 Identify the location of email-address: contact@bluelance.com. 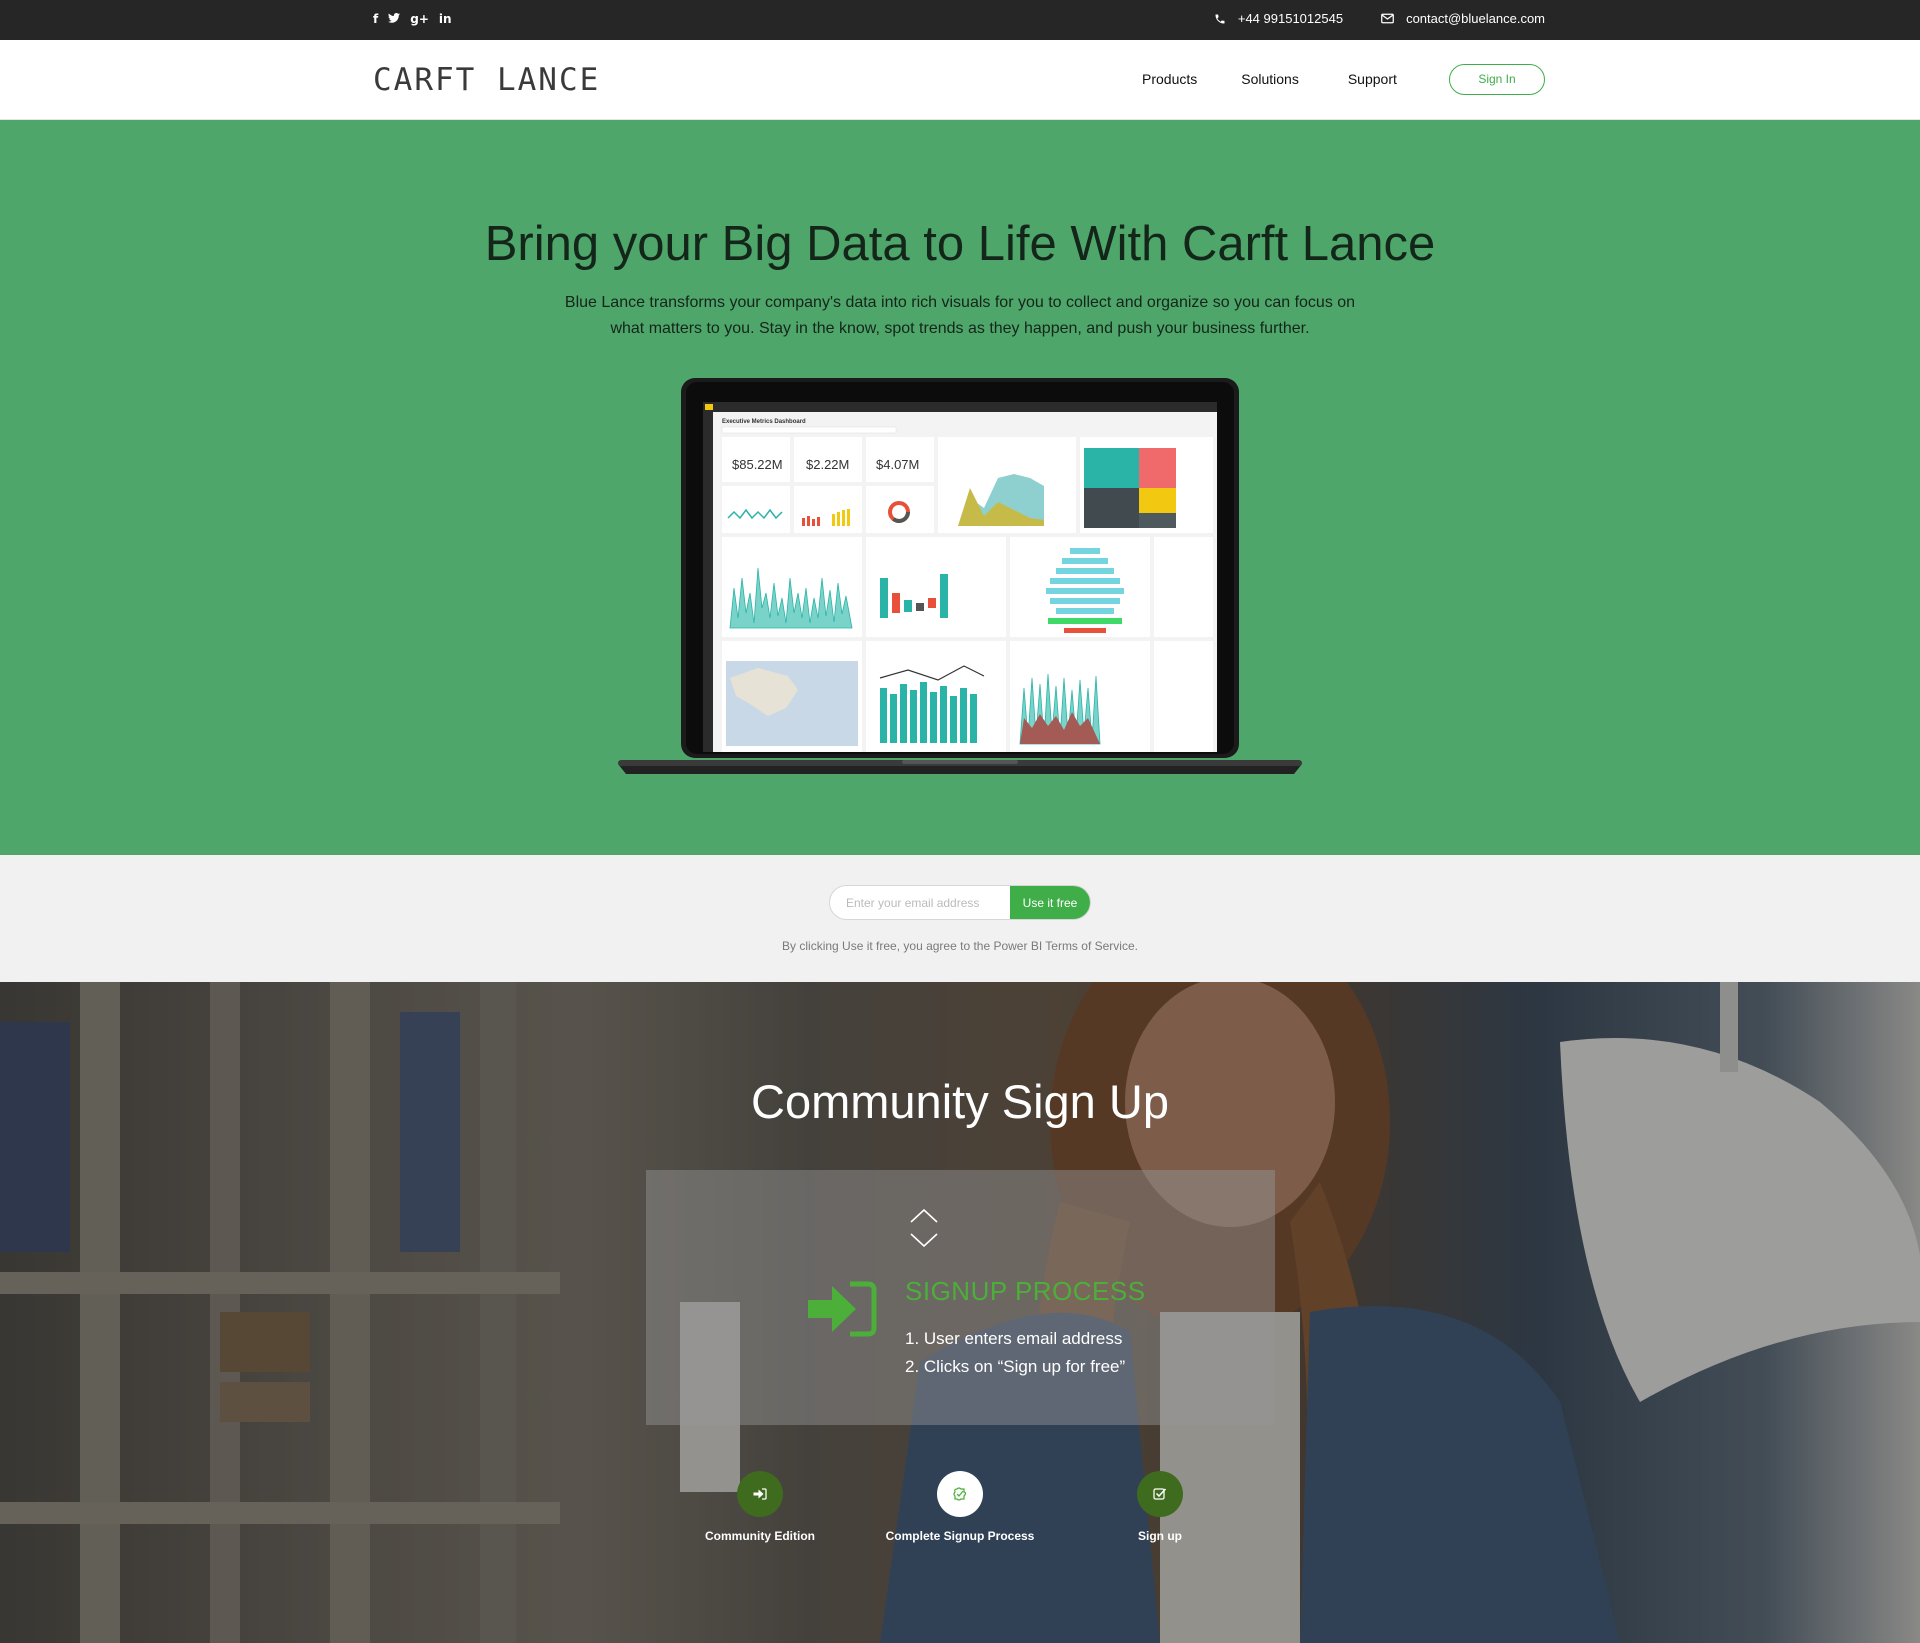
(1475, 18).